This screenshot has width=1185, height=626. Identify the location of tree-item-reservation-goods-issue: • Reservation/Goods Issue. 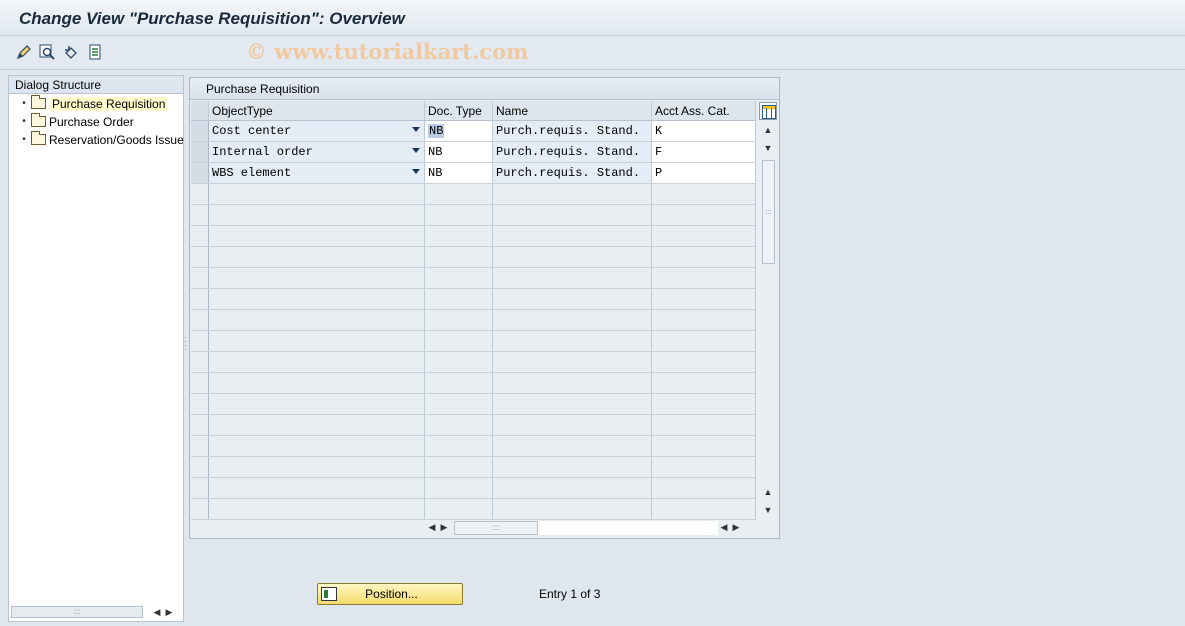
(101, 139).